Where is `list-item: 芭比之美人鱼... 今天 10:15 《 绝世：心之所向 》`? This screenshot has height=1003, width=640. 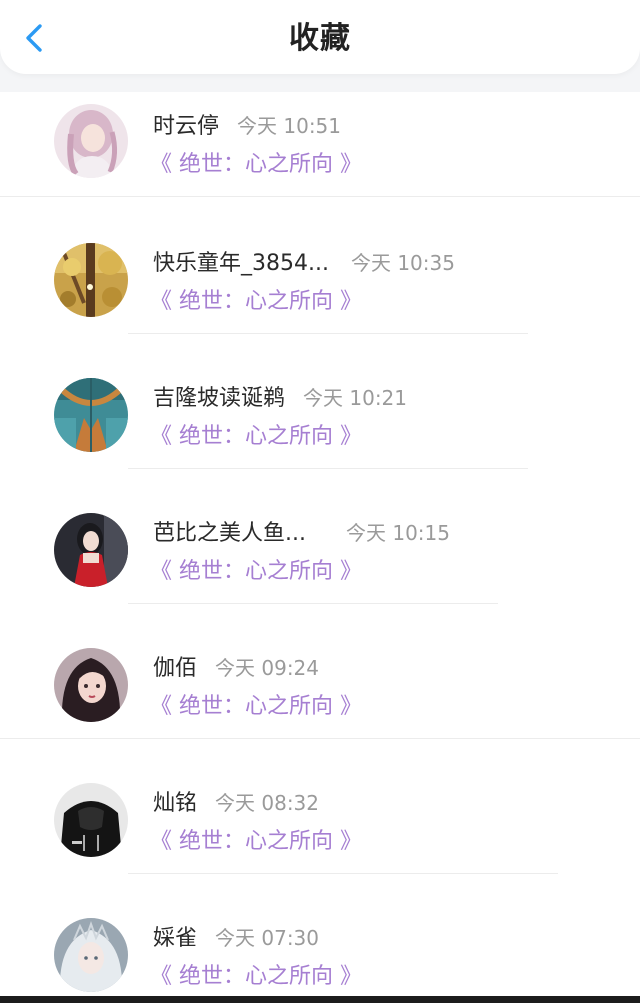 list-item: 芭比之美人鱼... 今天 10:15 《 绝世：心之所向 》 is located at coordinates (320, 535).